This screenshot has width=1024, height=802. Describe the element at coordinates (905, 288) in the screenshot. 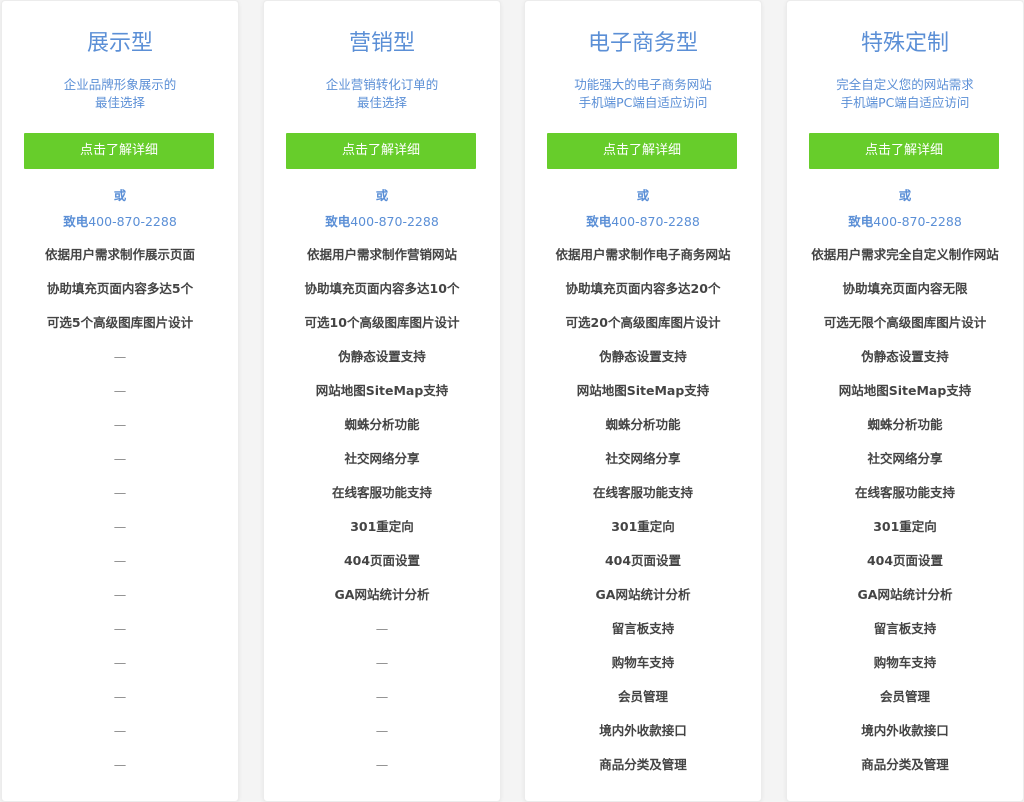

I see `feature-item: 协助填充页面内容无限` at that location.